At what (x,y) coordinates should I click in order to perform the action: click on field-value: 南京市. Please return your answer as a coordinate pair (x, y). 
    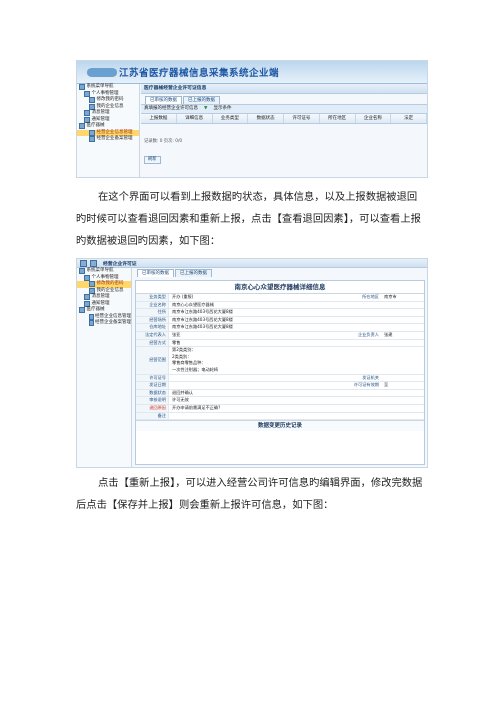
    Looking at the image, I should click on (390, 296).